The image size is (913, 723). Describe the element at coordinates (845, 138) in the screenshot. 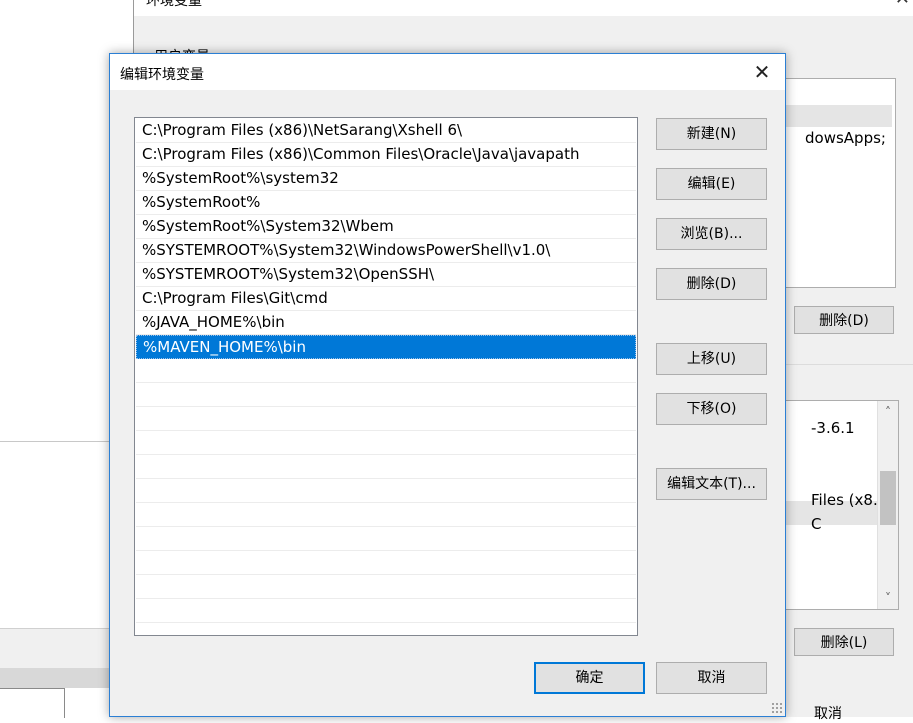

I see `user-variable-value: dowsApps;` at that location.